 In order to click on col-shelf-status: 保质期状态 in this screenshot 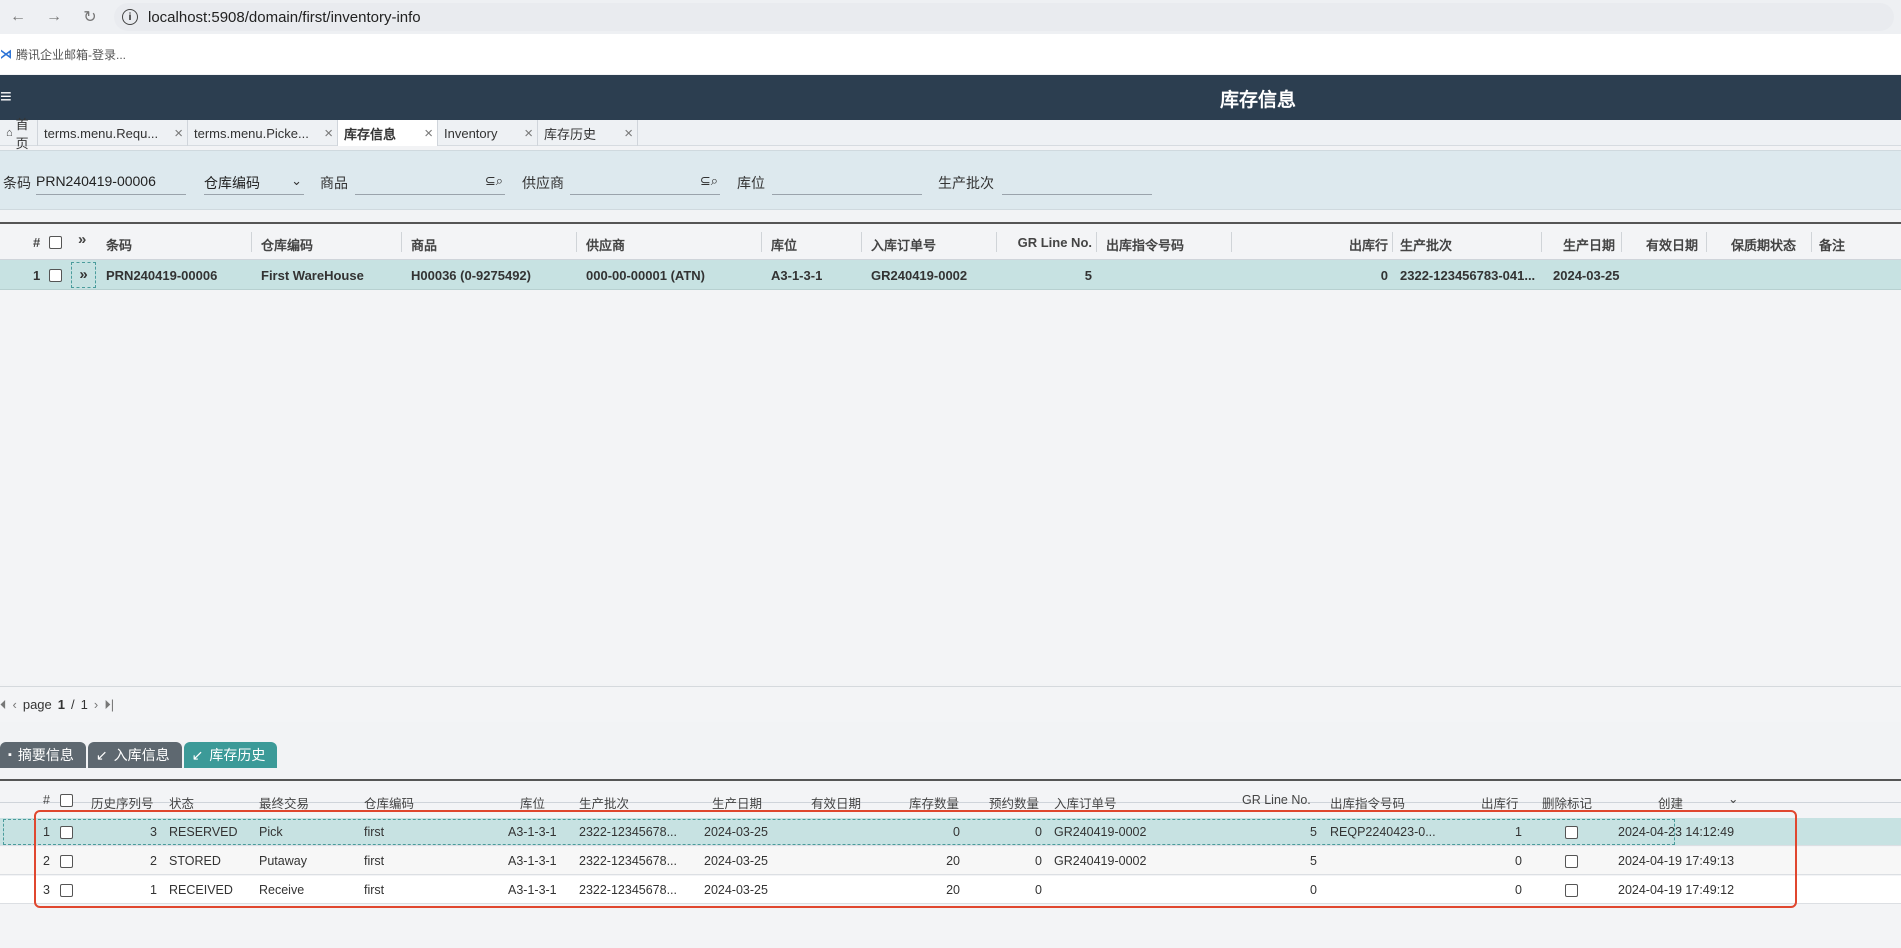, I will do `click(1753, 244)`.